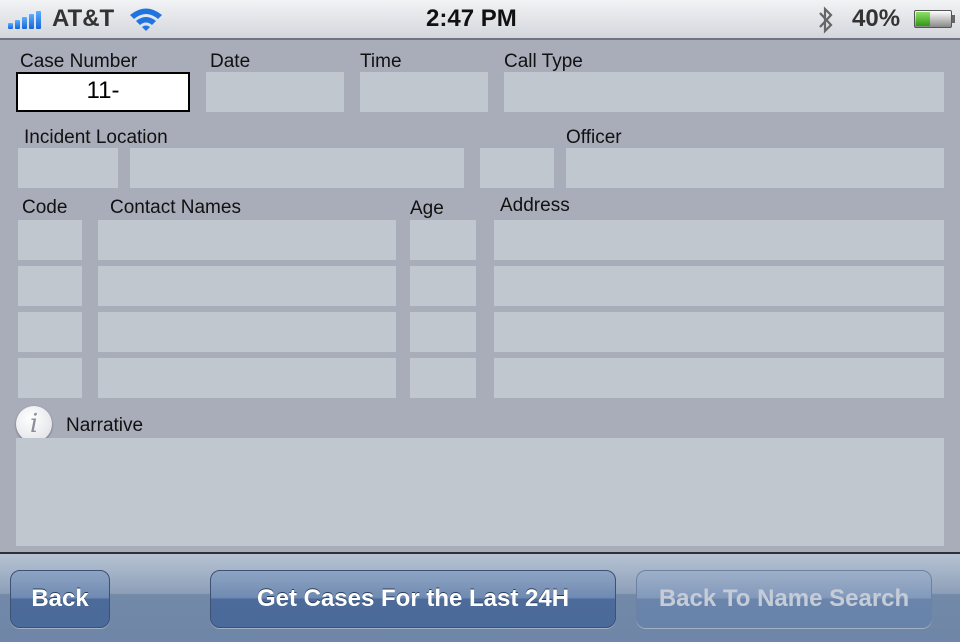 This screenshot has height=642, width=960. What do you see at coordinates (826, 20) in the screenshot?
I see `bluetooth-icon` at bounding box center [826, 20].